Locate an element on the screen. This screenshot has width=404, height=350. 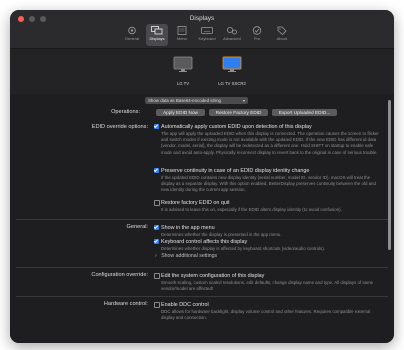
advanced-gears-icon is located at coordinates (232, 31).